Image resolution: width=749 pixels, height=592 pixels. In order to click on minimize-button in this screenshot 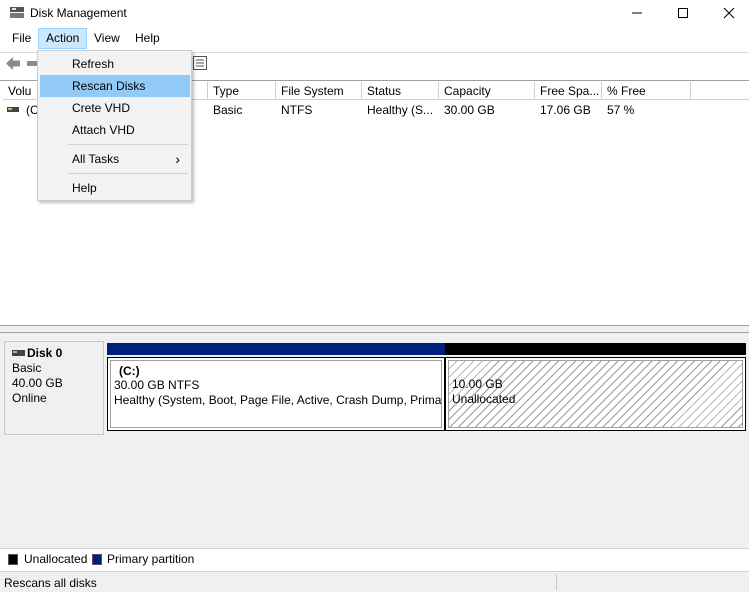, I will do `click(637, 13)`.